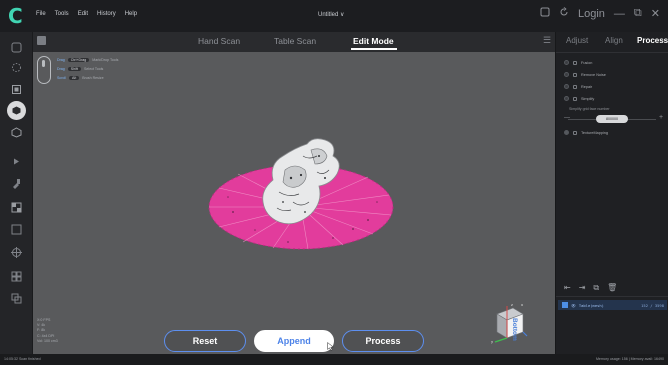 This screenshot has width=668, height=365. What do you see at coordinates (582, 288) in the screenshot?
I see `export-icon: ⇥` at bounding box center [582, 288].